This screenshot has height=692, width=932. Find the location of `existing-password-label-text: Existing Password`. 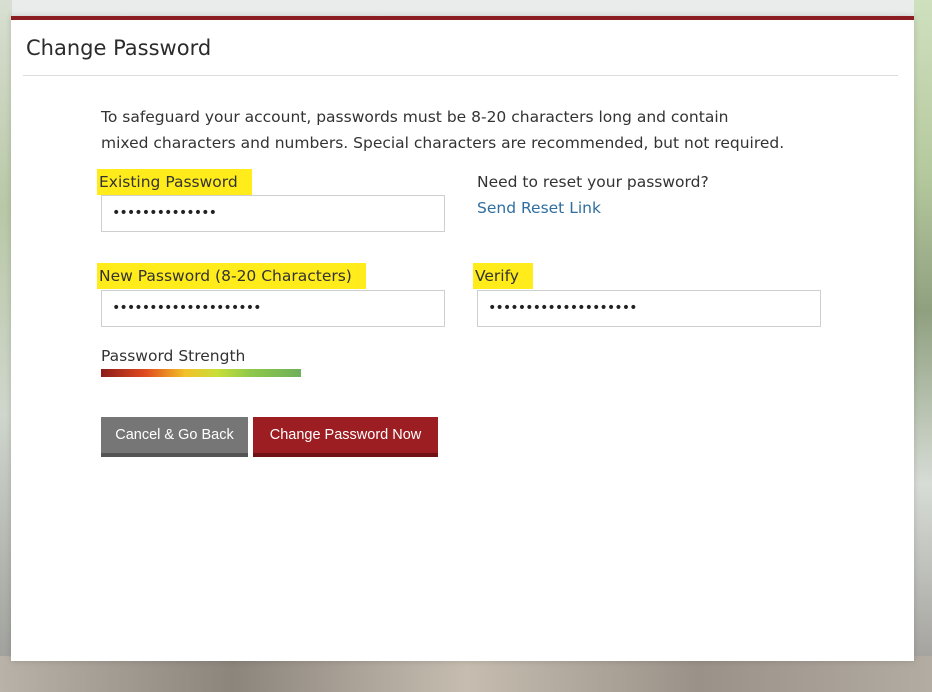

existing-password-label-text: Existing Password is located at coordinates (174, 182).